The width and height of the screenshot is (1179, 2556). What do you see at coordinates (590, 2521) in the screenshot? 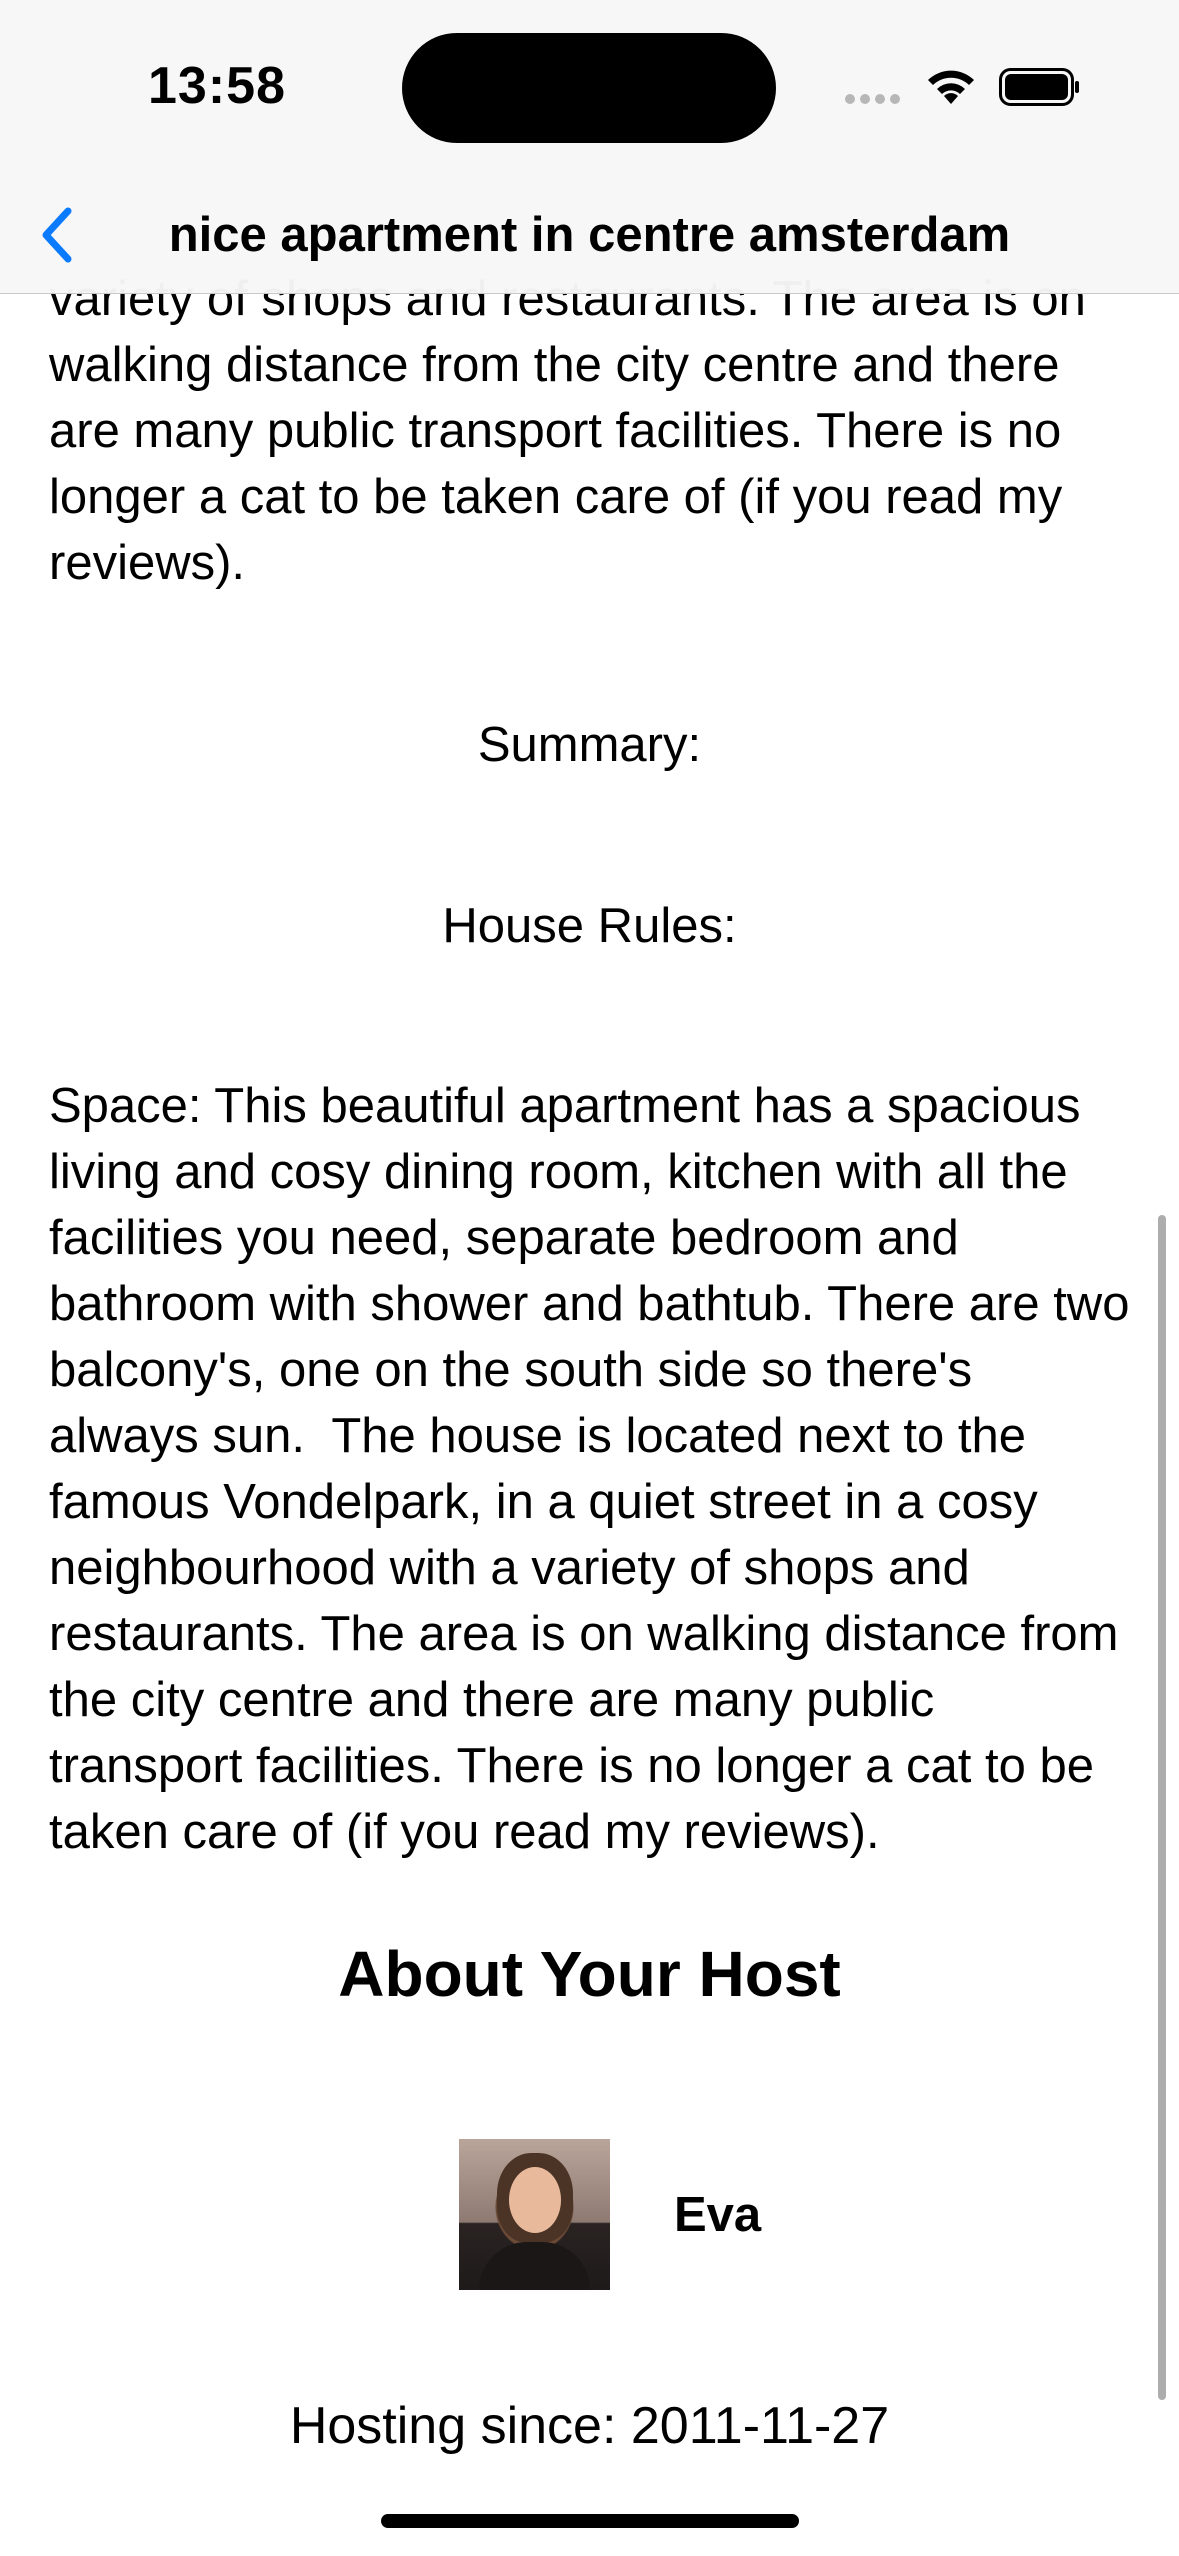
I see `home-indicator` at bounding box center [590, 2521].